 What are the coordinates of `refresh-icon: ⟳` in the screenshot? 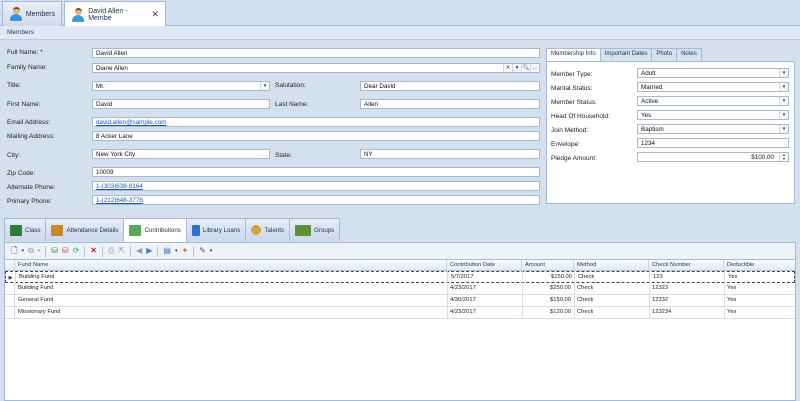 It's located at (76, 251).